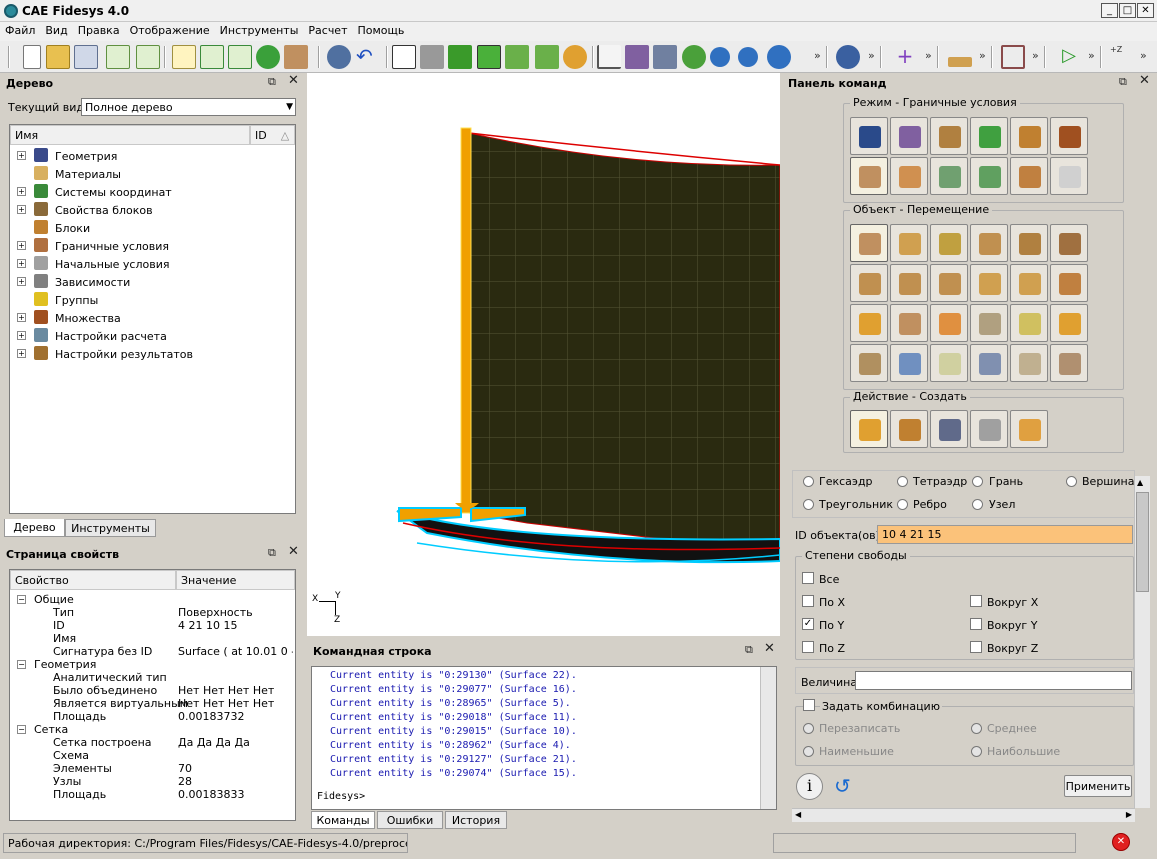  Describe the element at coordinates (1069, 243) in the screenshot. I see `fixed-button` at that location.